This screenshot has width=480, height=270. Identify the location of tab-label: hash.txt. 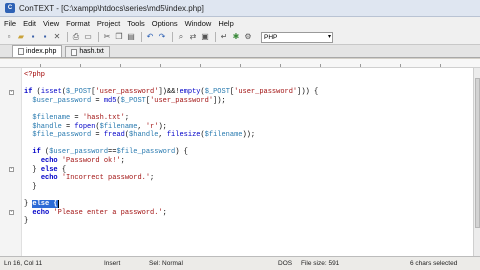
(91, 51).